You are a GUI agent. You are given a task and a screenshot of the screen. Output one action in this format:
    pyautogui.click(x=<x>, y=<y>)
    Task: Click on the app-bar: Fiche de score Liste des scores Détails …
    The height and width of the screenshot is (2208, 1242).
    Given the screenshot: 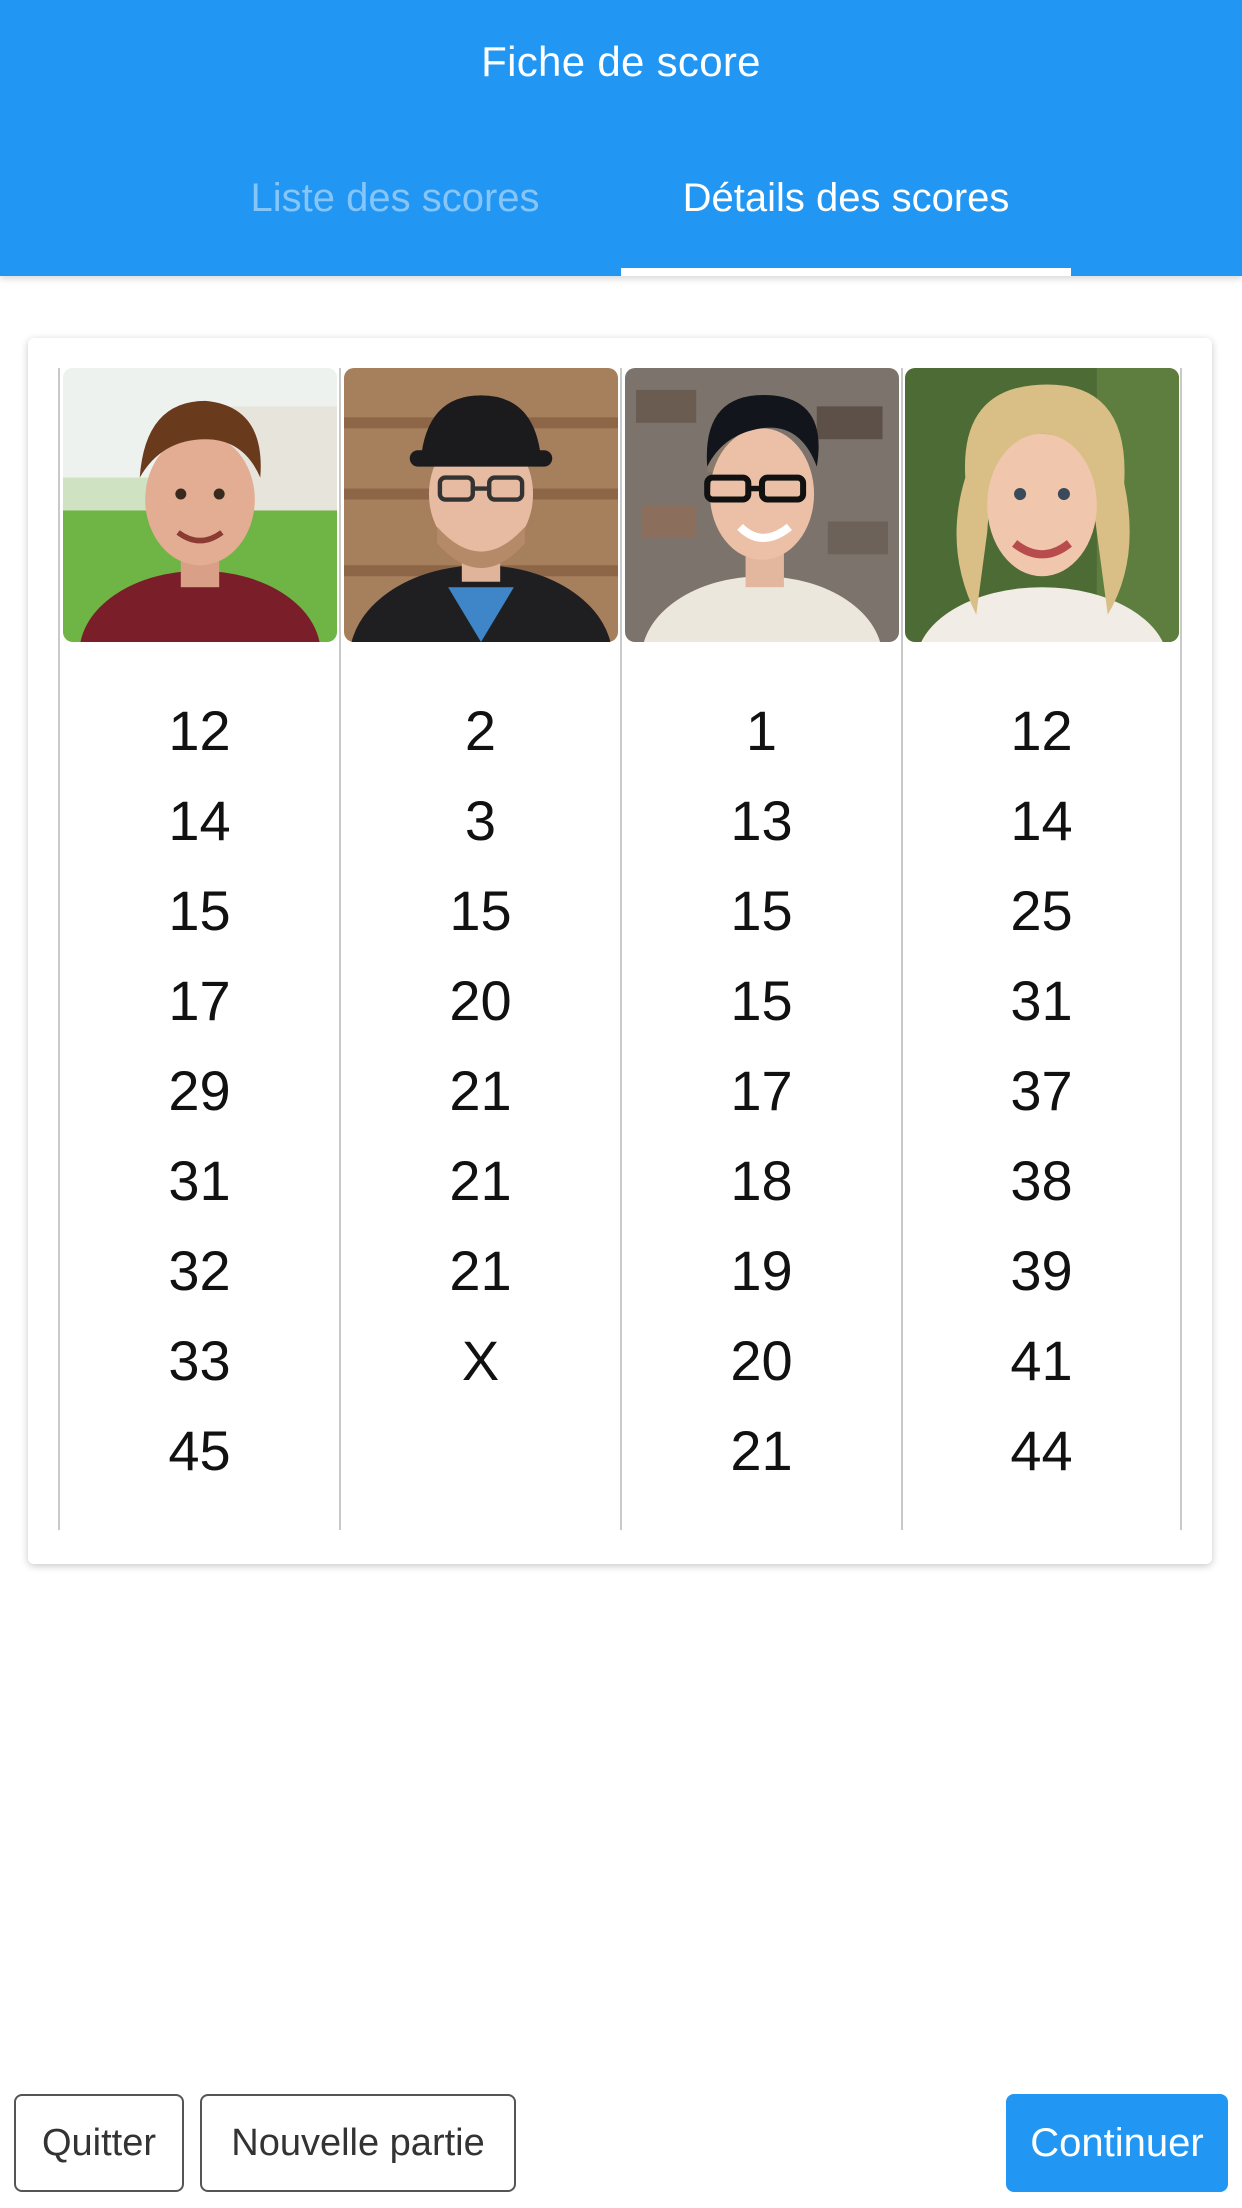 What is the action you would take?
    pyautogui.click(x=621, y=138)
    